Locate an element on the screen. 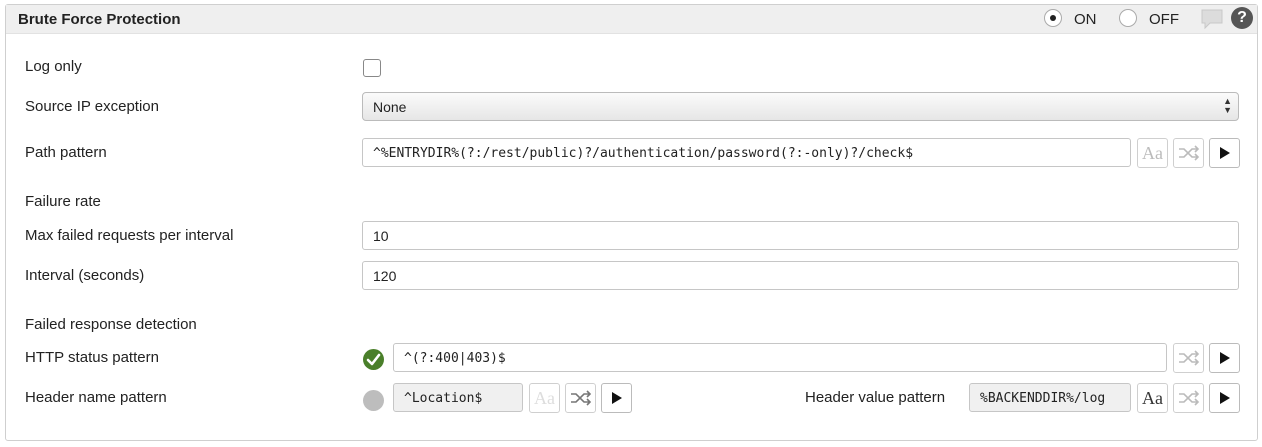 The image size is (1262, 447). on-label: ON is located at coordinates (1085, 19).